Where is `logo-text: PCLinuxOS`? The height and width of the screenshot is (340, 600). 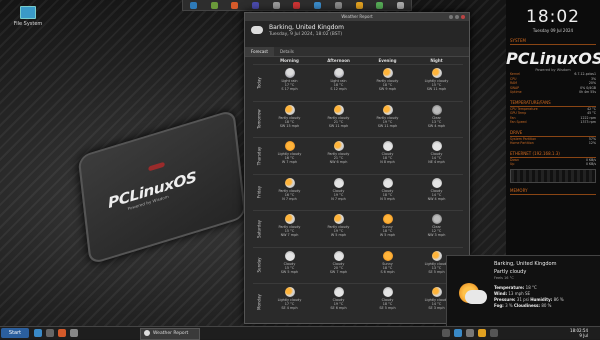
logo-text: PCLinuxOS is located at coordinates (152, 189).